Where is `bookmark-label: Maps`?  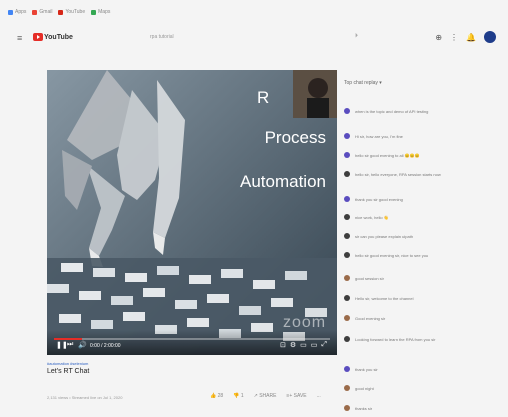
bookmark-label: Maps is located at coordinates (104, 12).